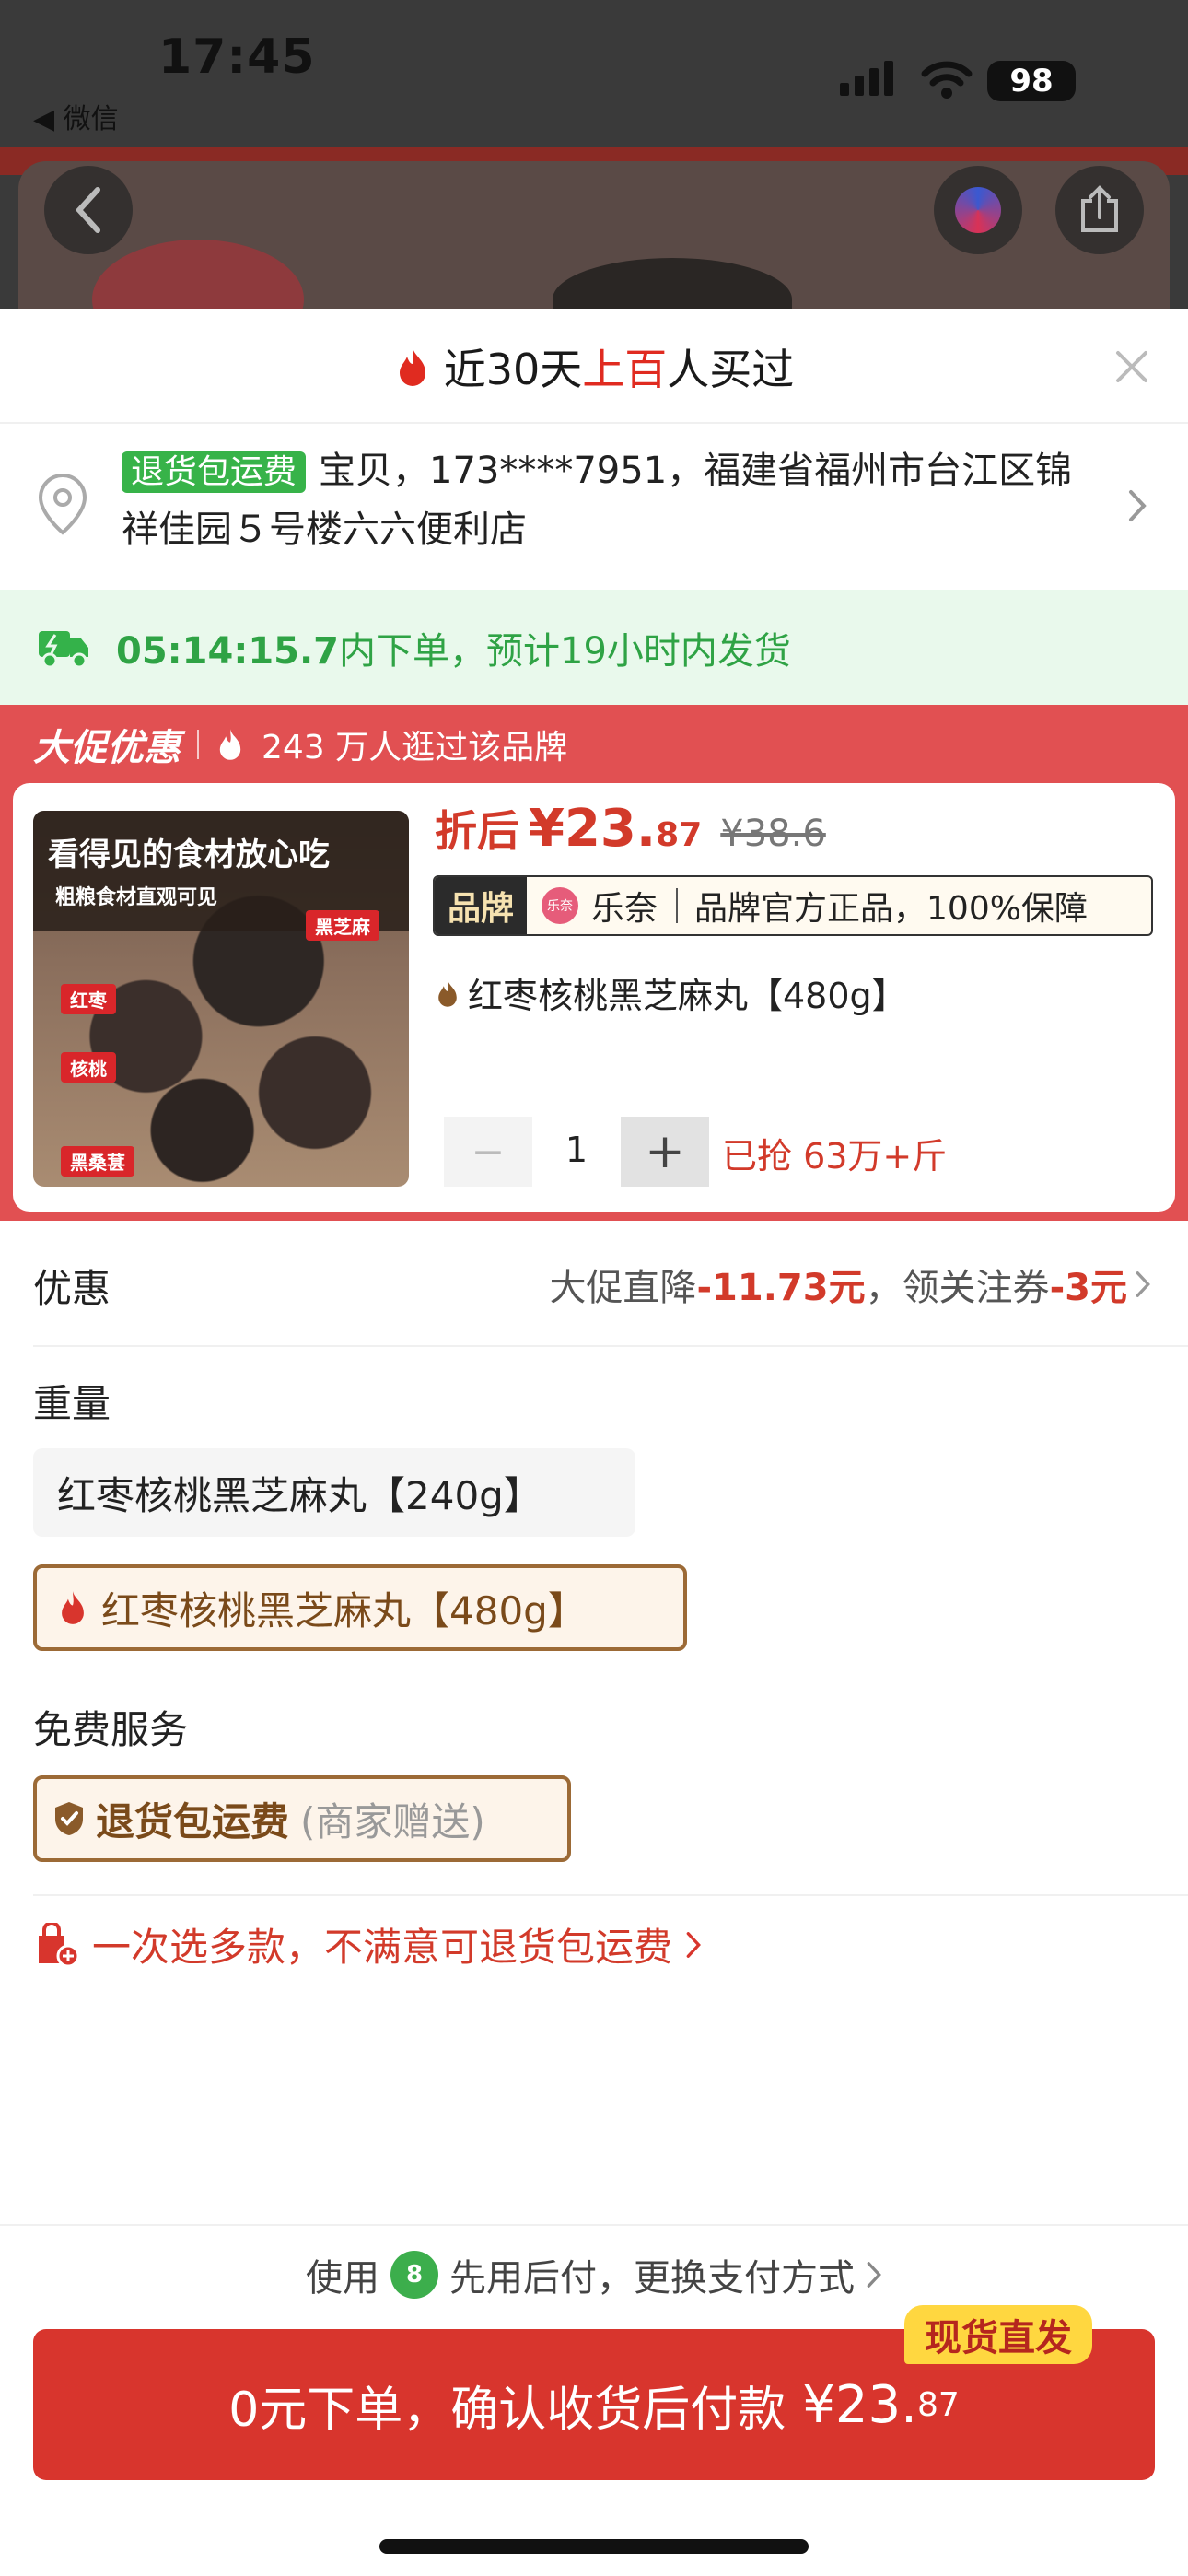  What do you see at coordinates (891, 909) in the screenshot?
I see `brand-guarantee: 品牌官方正品，100%保障` at bounding box center [891, 909].